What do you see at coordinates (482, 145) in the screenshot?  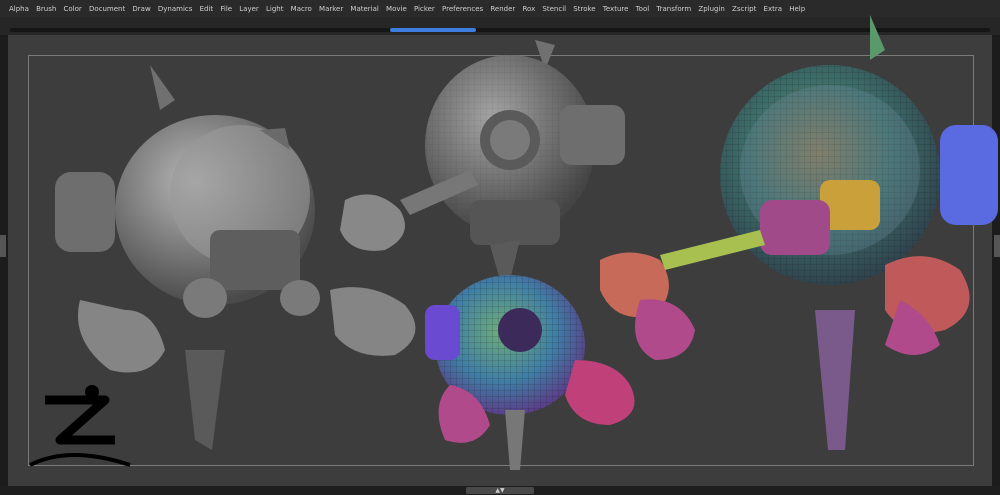 I see `robot-grey-center` at bounding box center [482, 145].